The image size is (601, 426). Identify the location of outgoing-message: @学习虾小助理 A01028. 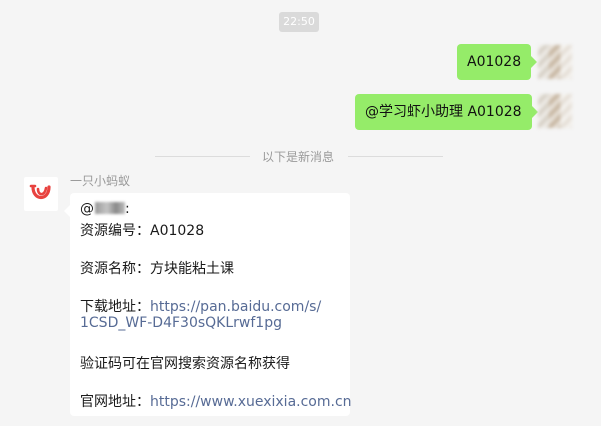
(446, 112).